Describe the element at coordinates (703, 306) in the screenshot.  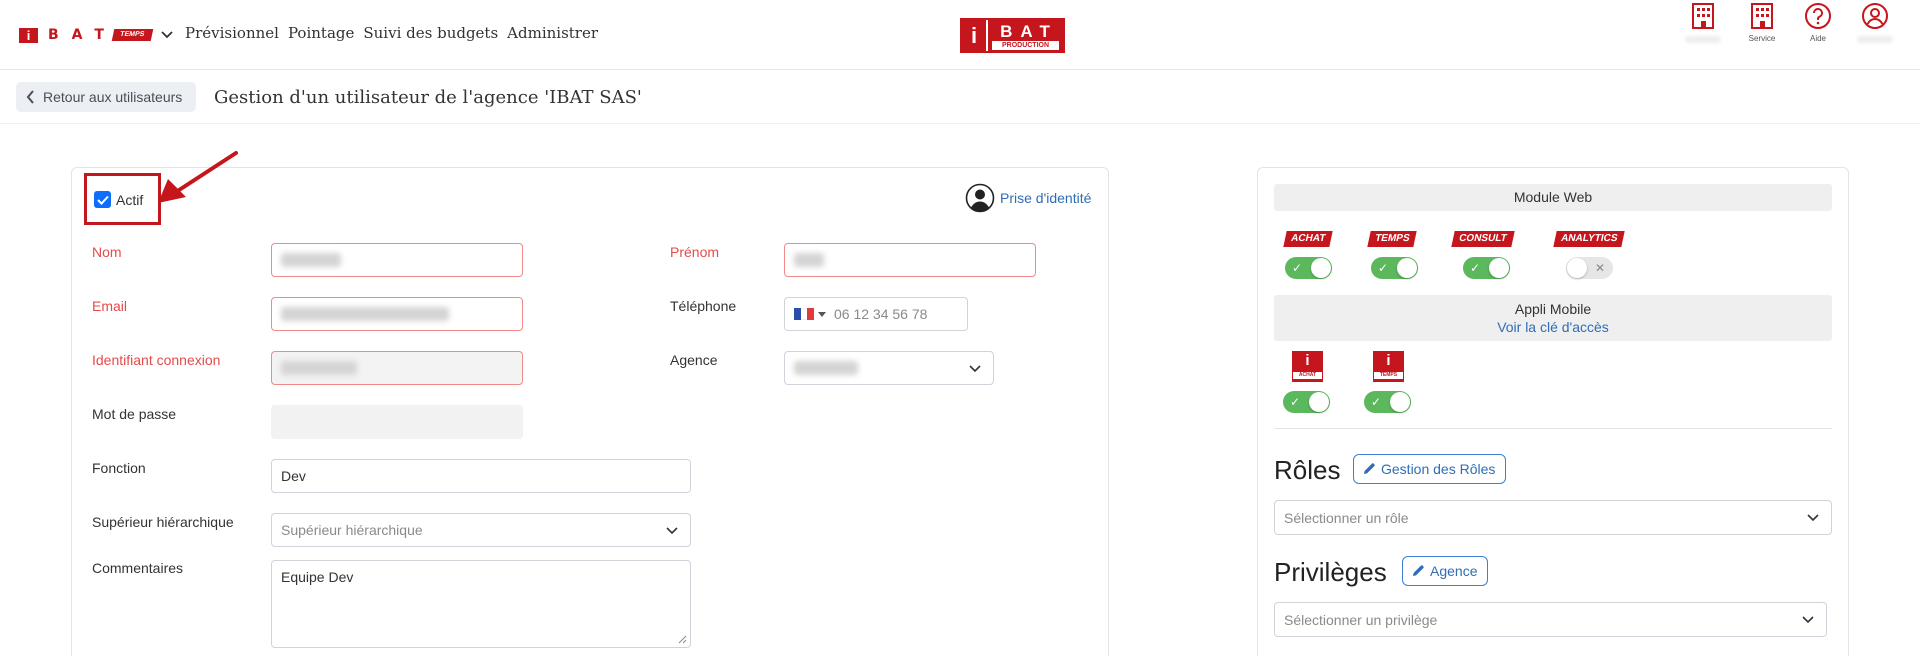
I see `telephone-label: Téléphone` at that location.